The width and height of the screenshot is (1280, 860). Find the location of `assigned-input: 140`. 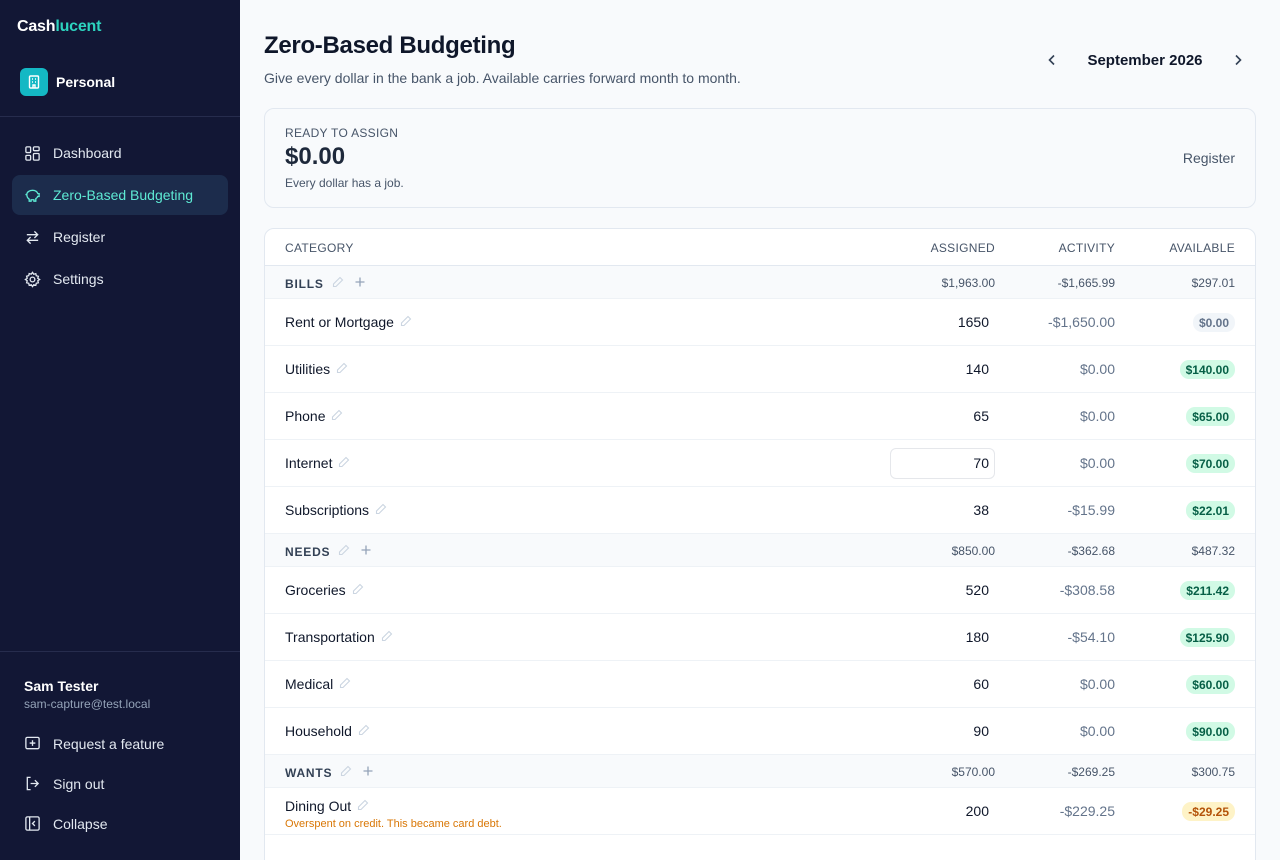

assigned-input: 140 is located at coordinates (977, 369).